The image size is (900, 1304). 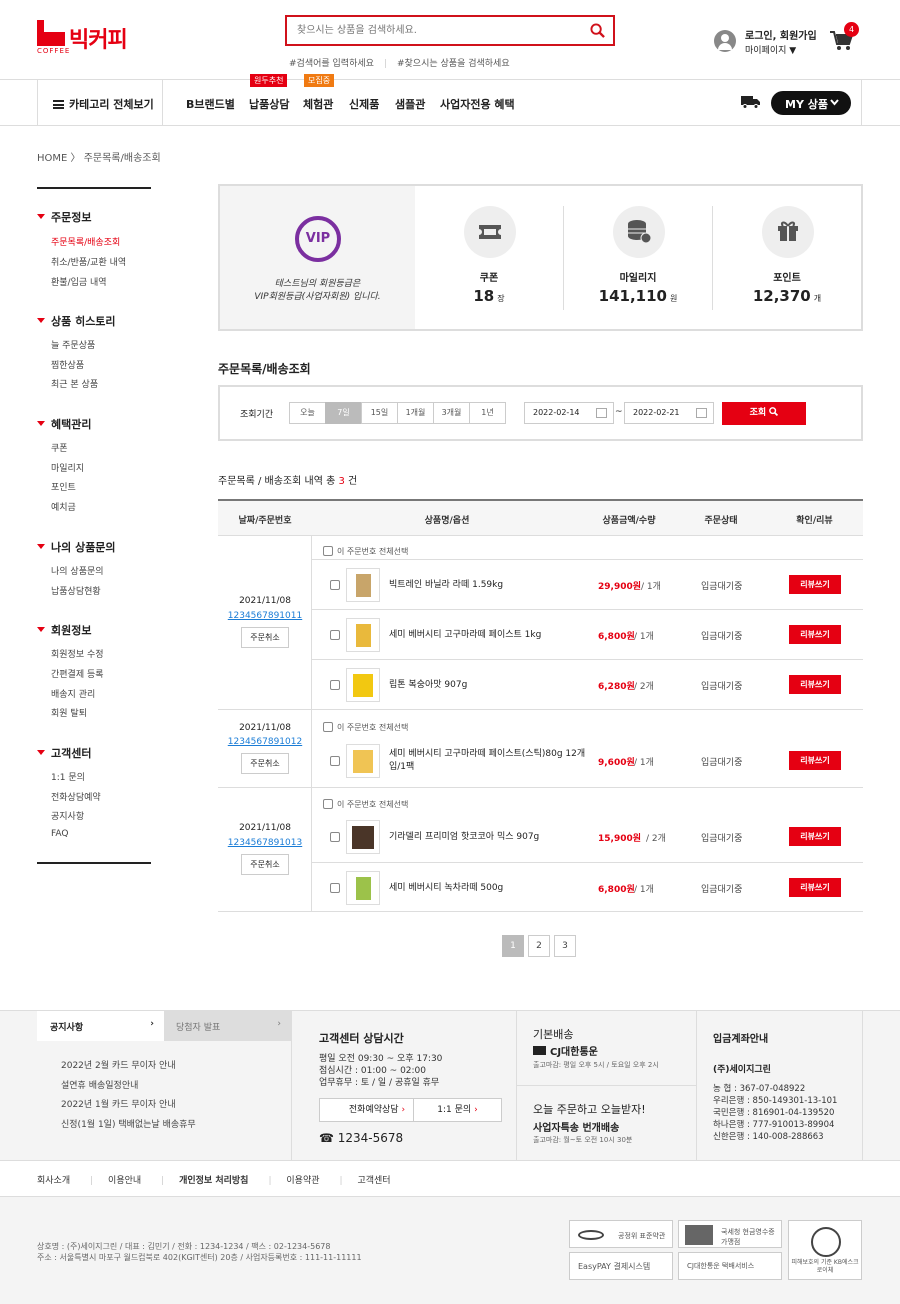 What do you see at coordinates (487, 413) in the screenshot?
I see `period-1y: 1년` at bounding box center [487, 413].